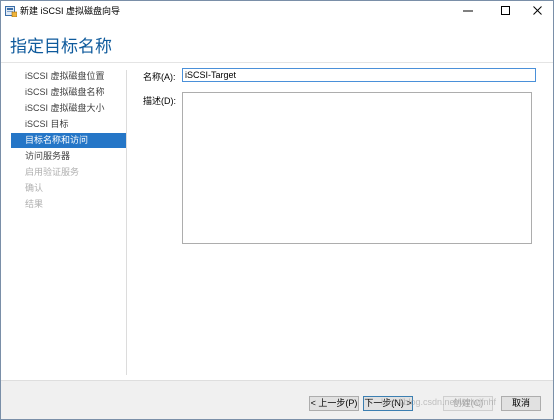 The image size is (554, 420). Describe the element at coordinates (439, 402) in the screenshot. I see `watermark-text: http://blog.csdn.net/wylwjfnhf` at that location.